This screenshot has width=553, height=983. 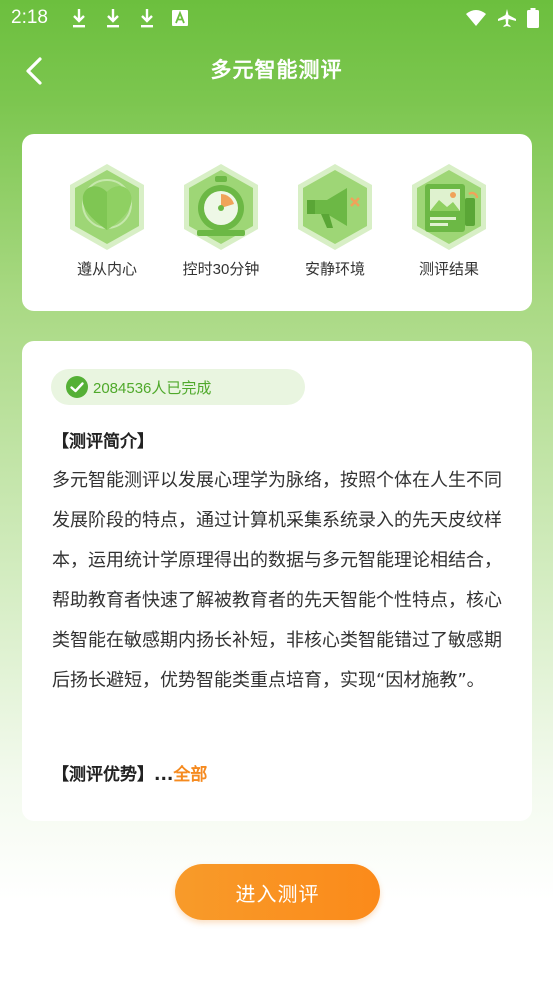 I want to click on feature-item-time-limit: 控时30分钟, so click(x=221, y=220).